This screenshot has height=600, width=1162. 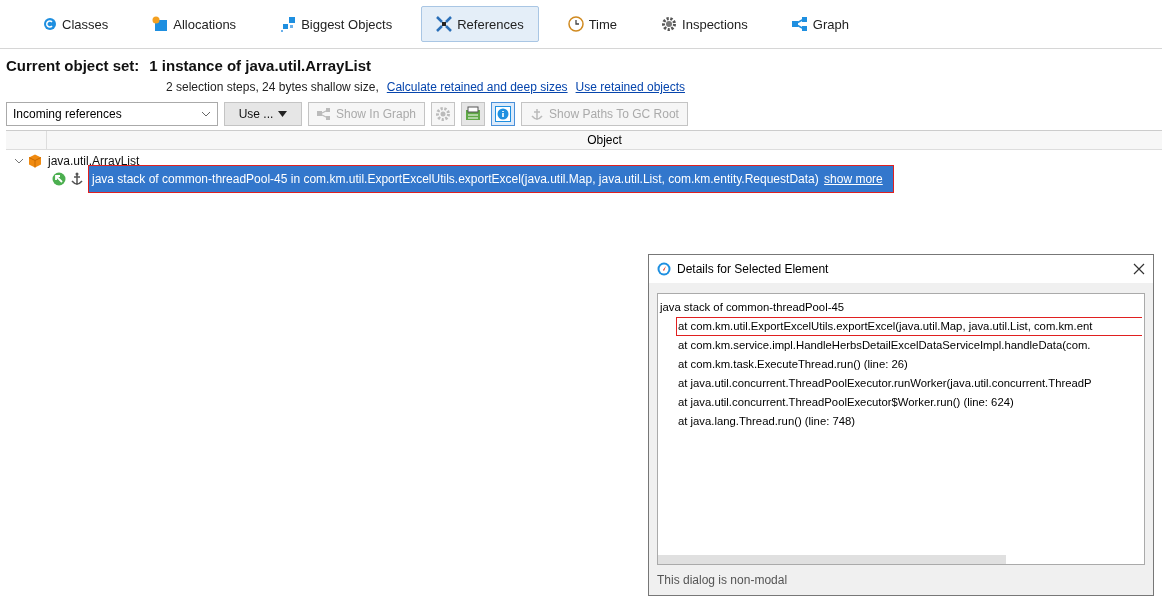 What do you see at coordinates (704, 24) in the screenshot?
I see `tab: Inspections` at bounding box center [704, 24].